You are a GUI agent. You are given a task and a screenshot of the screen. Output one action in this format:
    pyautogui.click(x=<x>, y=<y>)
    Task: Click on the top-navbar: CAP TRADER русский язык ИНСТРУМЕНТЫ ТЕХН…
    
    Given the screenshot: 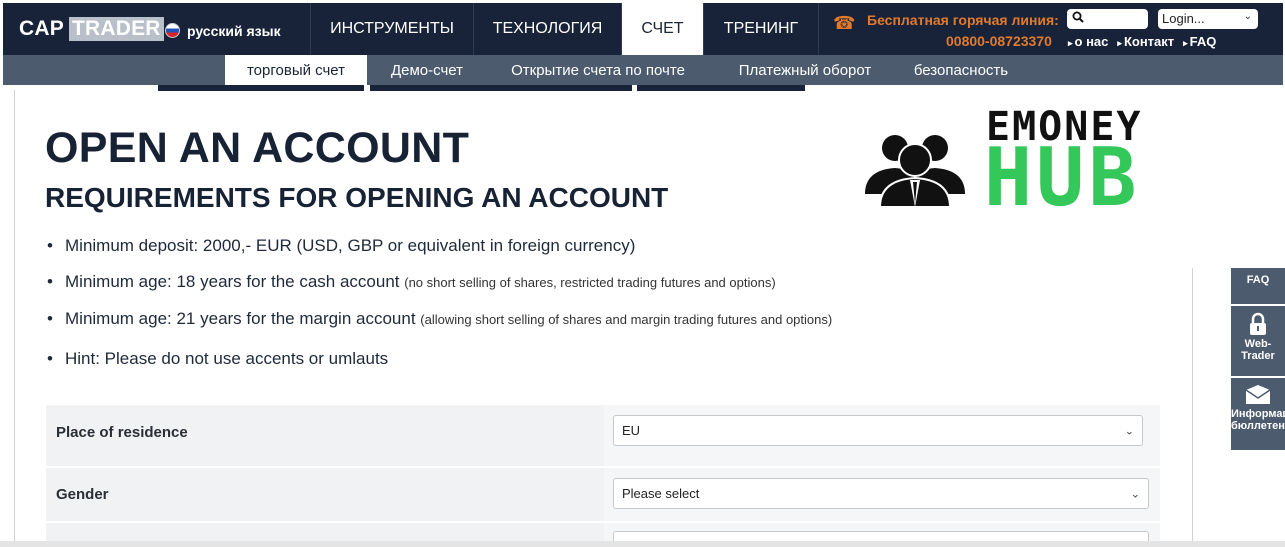 What is the action you would take?
    pyautogui.click(x=643, y=29)
    